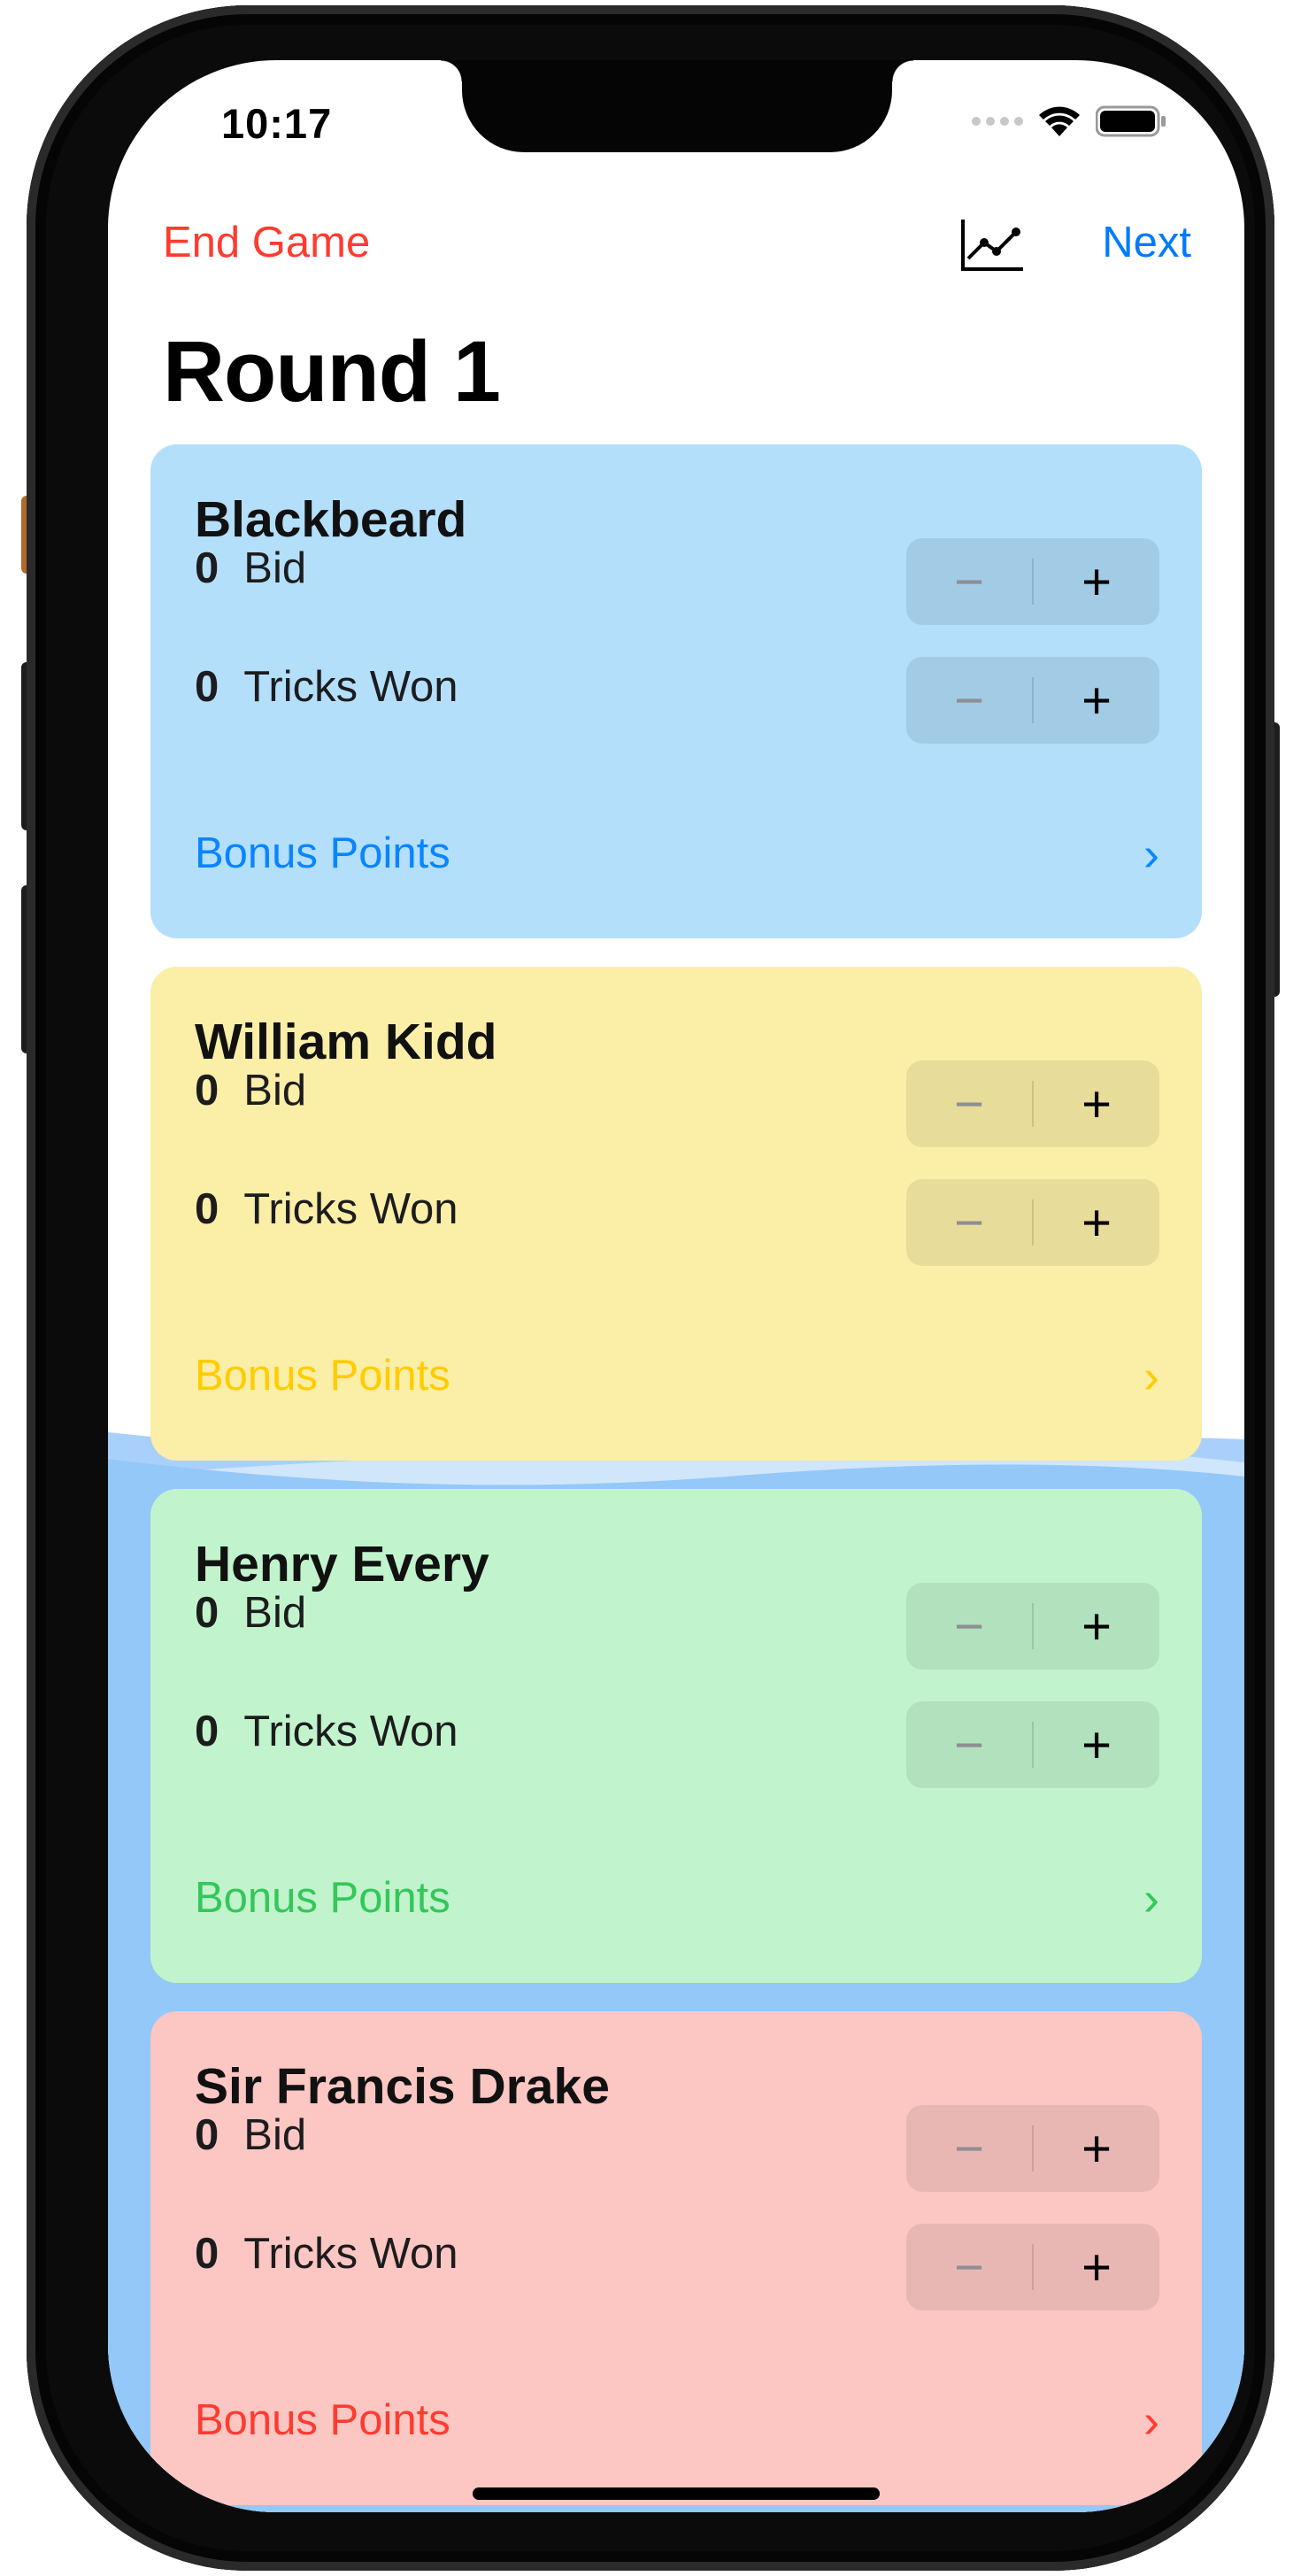 The image size is (1301, 2576). Describe the element at coordinates (1059, 121) in the screenshot. I see `wifi-icon` at that location.